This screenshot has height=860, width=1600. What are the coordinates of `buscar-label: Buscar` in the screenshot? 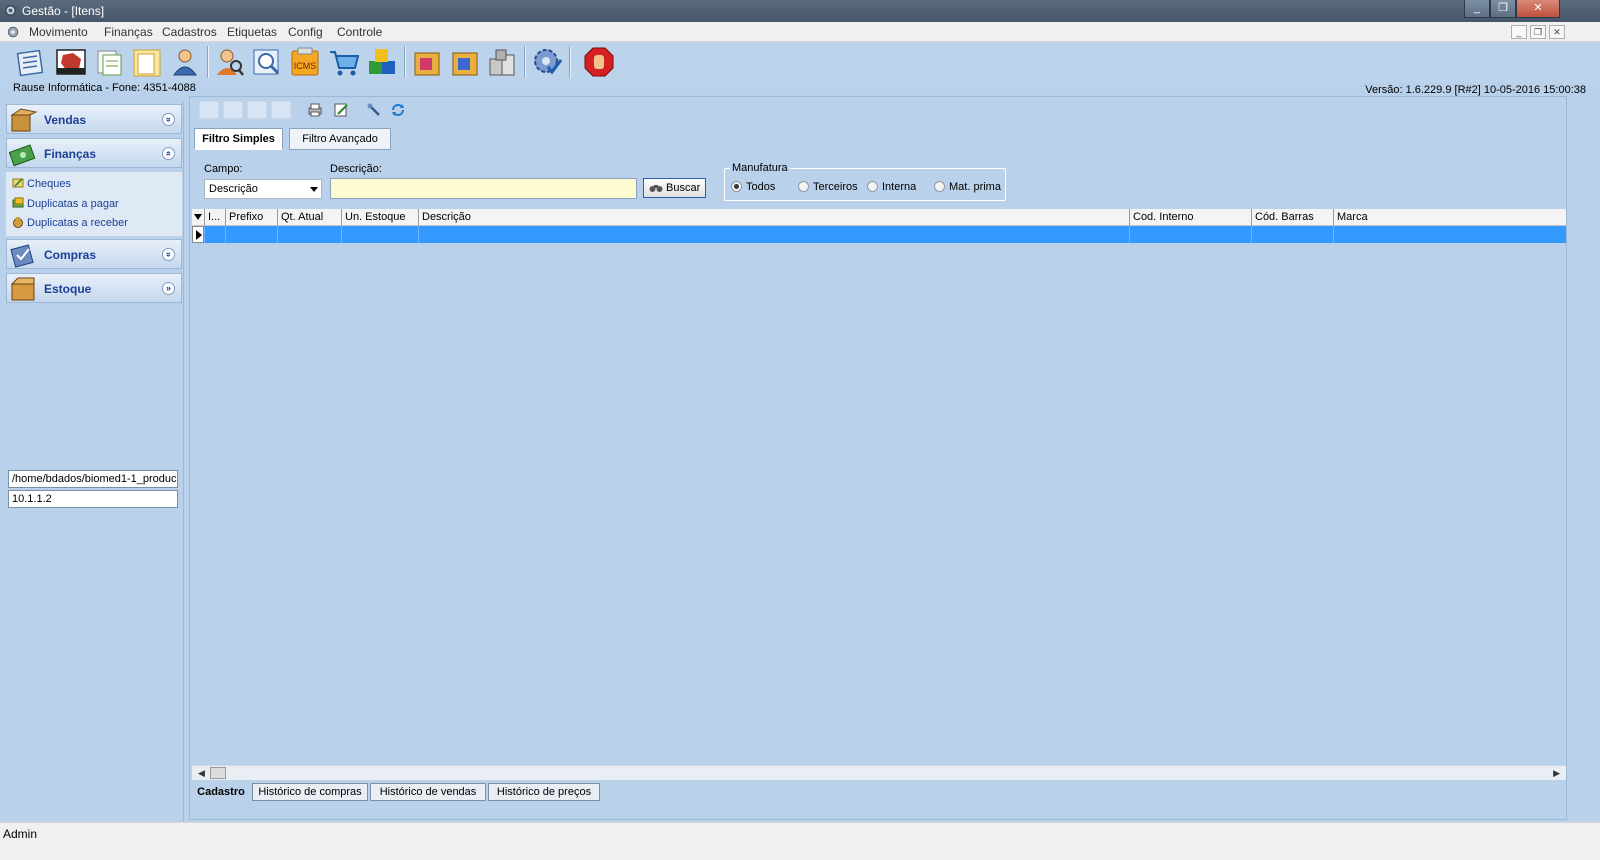 It's located at (683, 188).